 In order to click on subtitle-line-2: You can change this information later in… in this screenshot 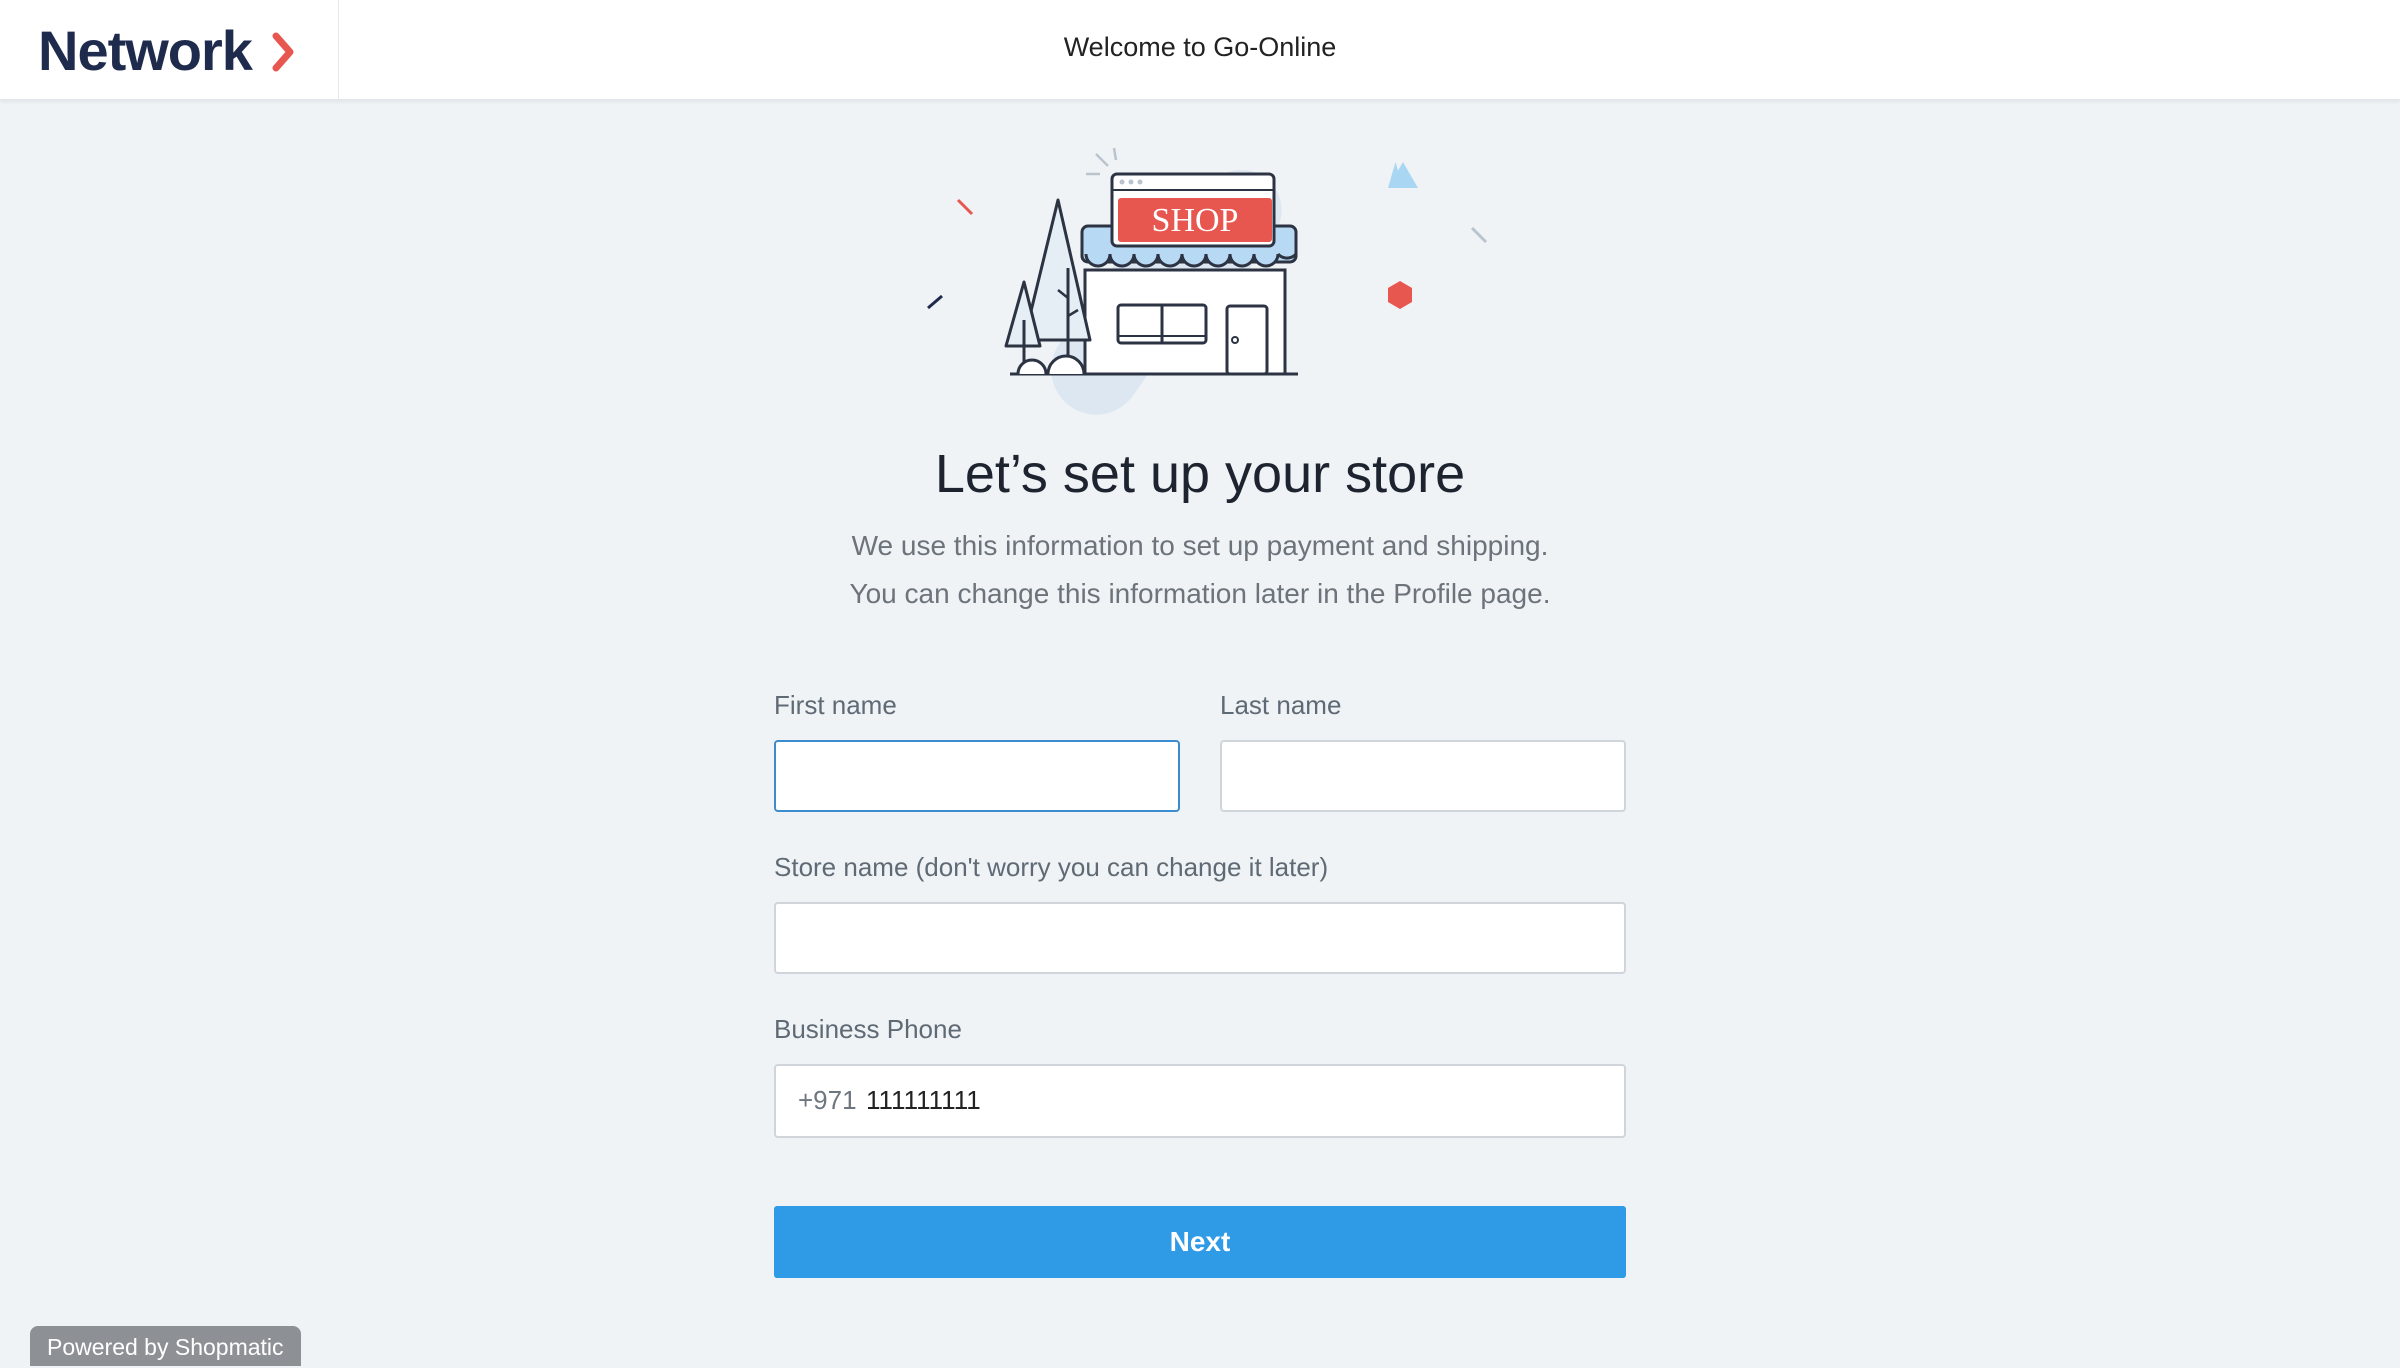, I will do `click(1200, 593)`.